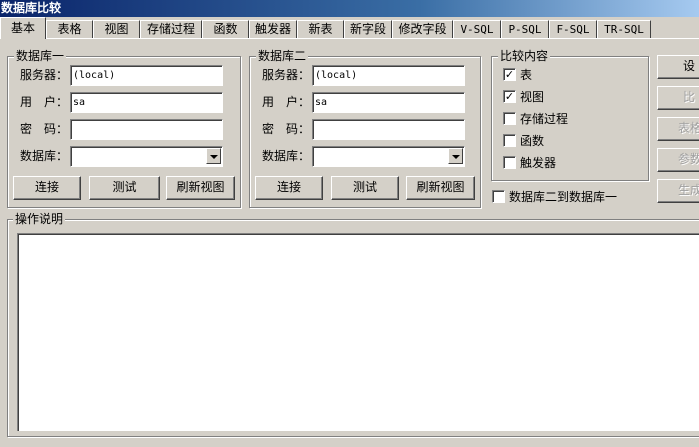 This screenshot has width=699, height=447. I want to click on tab-triggers: 触发器, so click(273, 29).